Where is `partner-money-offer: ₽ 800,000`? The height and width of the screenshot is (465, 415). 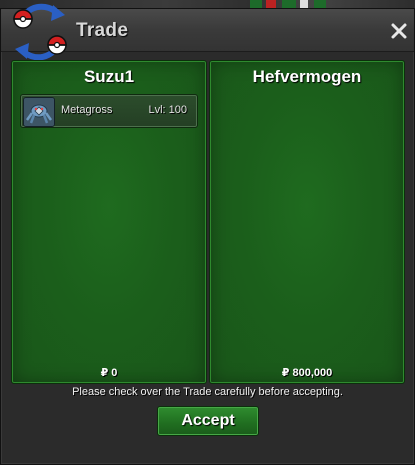
partner-money-offer: ₽ 800,000 is located at coordinates (307, 373).